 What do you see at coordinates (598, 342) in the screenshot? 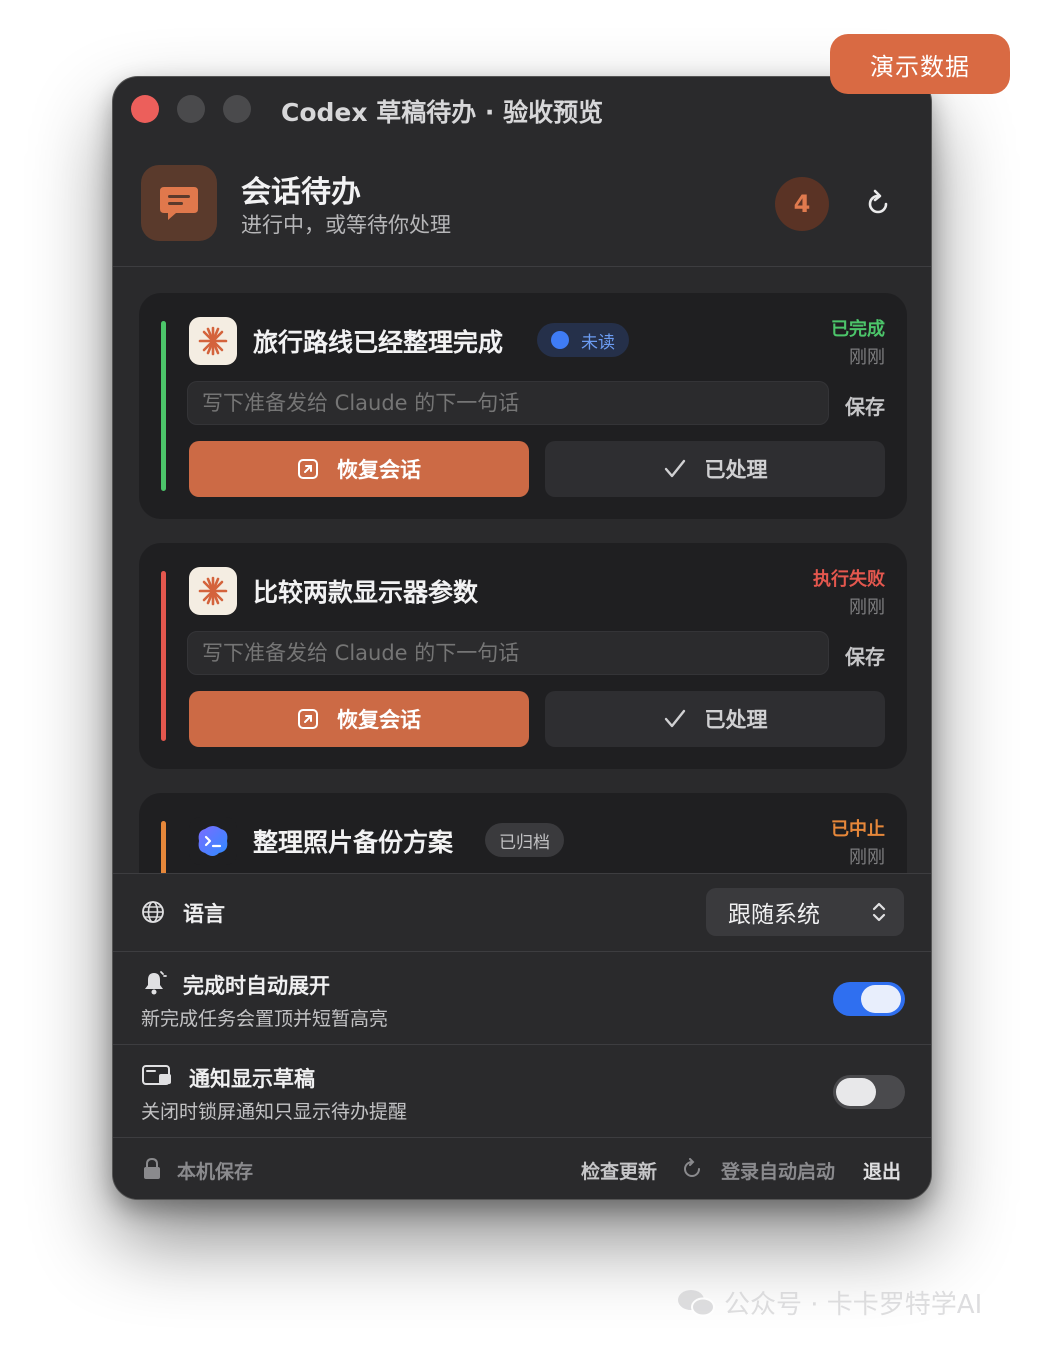
I see `unread-tag-label: 未读` at bounding box center [598, 342].